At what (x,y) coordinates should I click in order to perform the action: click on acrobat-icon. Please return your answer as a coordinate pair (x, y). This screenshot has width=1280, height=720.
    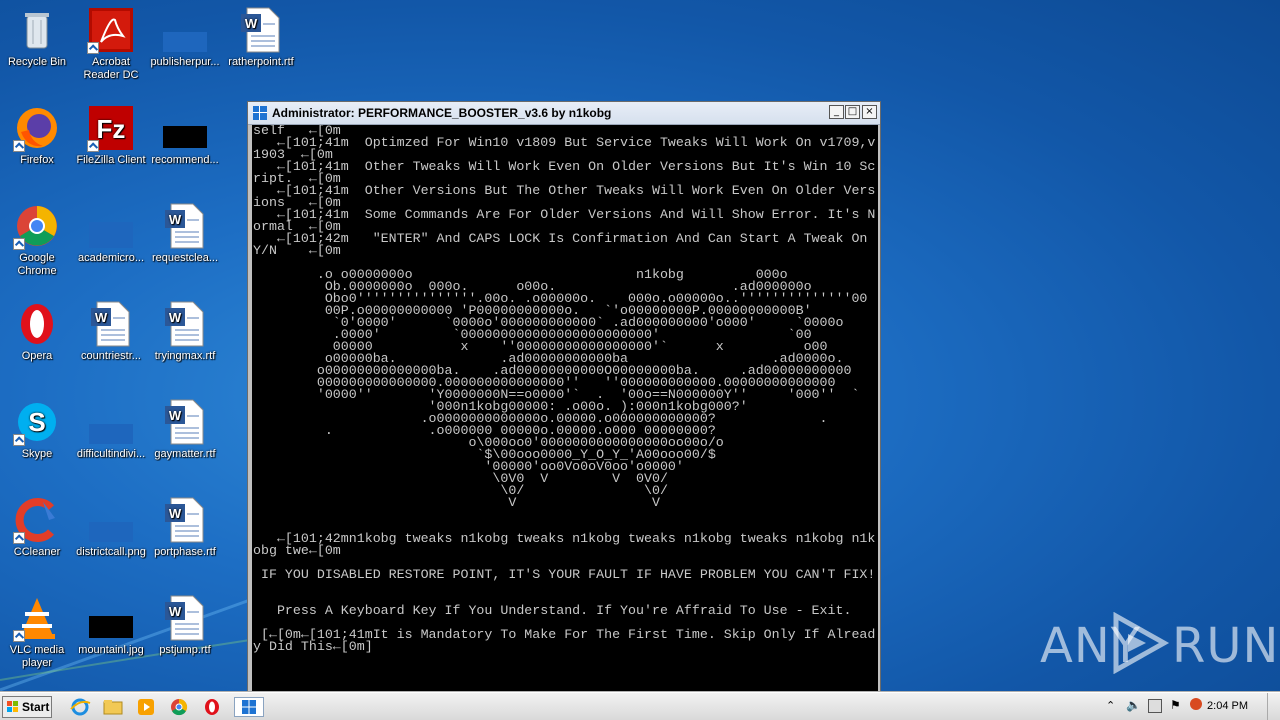
    Looking at the image, I should click on (111, 30).